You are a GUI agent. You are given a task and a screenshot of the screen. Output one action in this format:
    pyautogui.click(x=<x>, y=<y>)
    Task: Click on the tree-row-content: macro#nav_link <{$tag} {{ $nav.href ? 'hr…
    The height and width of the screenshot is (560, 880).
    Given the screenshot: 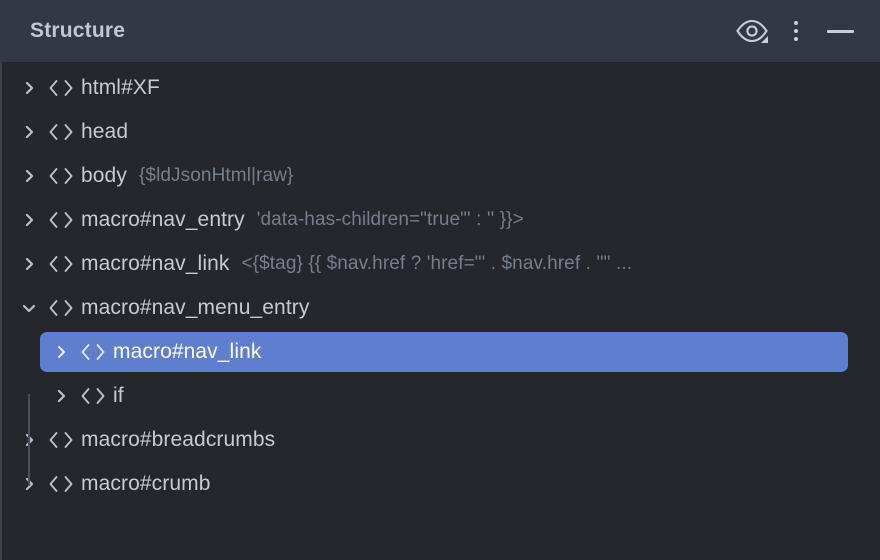 What is the action you would take?
    pyautogui.click(x=428, y=264)
    